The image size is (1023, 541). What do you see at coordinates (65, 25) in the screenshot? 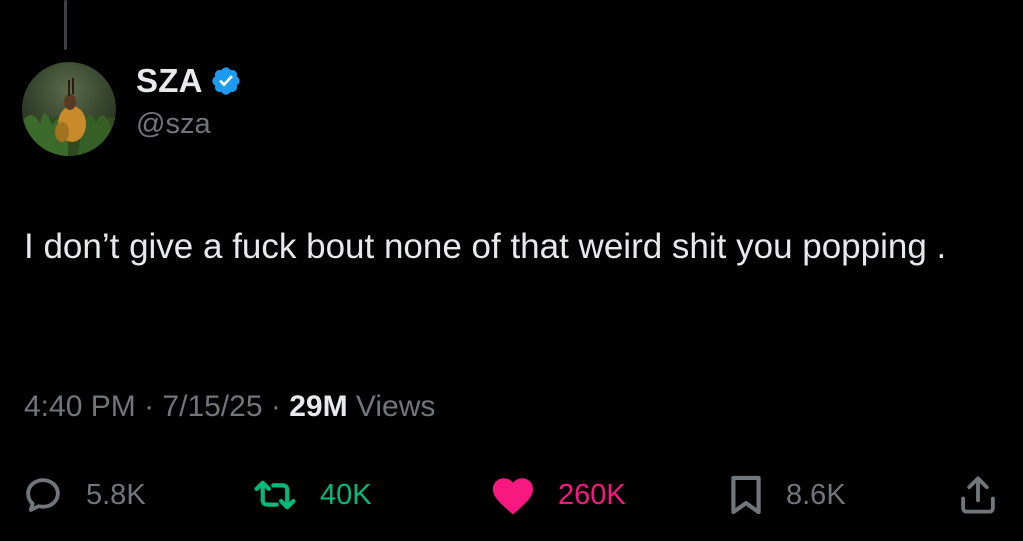
I see `thread-connector-line` at bounding box center [65, 25].